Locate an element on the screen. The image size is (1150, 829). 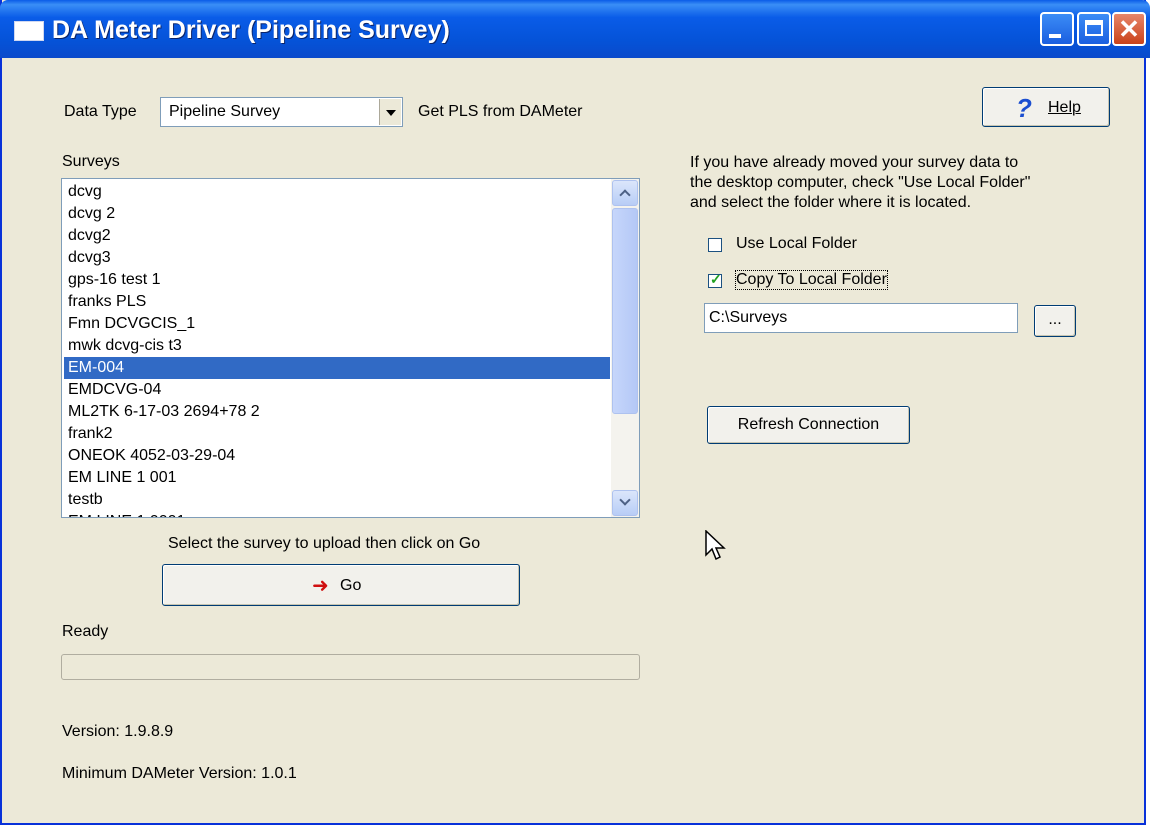
survey-list-item: EMDCVG-04 is located at coordinates (337, 390).